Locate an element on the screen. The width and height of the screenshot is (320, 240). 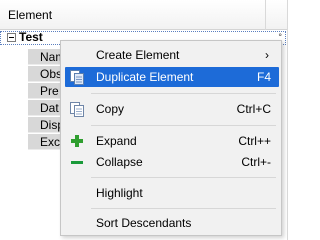
child-label: Pre is located at coordinates (49, 91).